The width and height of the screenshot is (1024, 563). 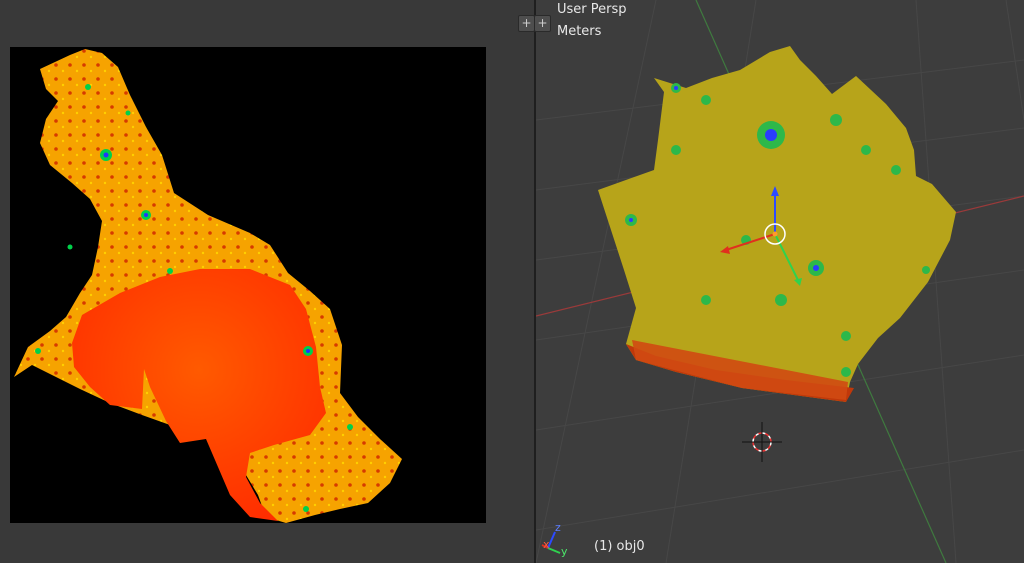 What do you see at coordinates (546, 544) in the screenshot?
I see `gizmo-x-label: x` at bounding box center [546, 544].